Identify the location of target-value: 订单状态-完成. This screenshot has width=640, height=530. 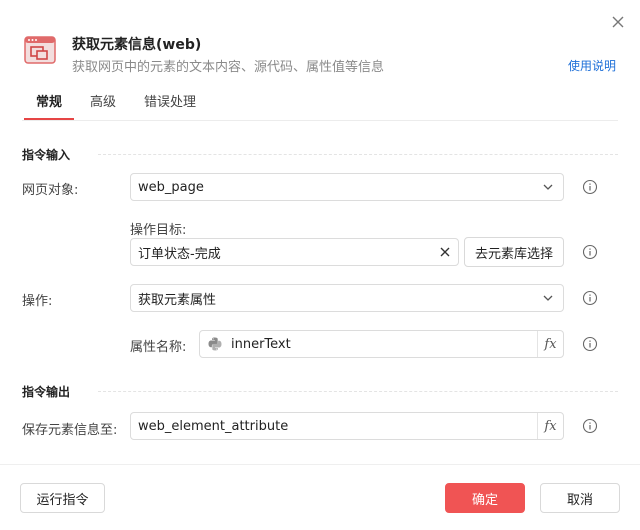
(179, 254).